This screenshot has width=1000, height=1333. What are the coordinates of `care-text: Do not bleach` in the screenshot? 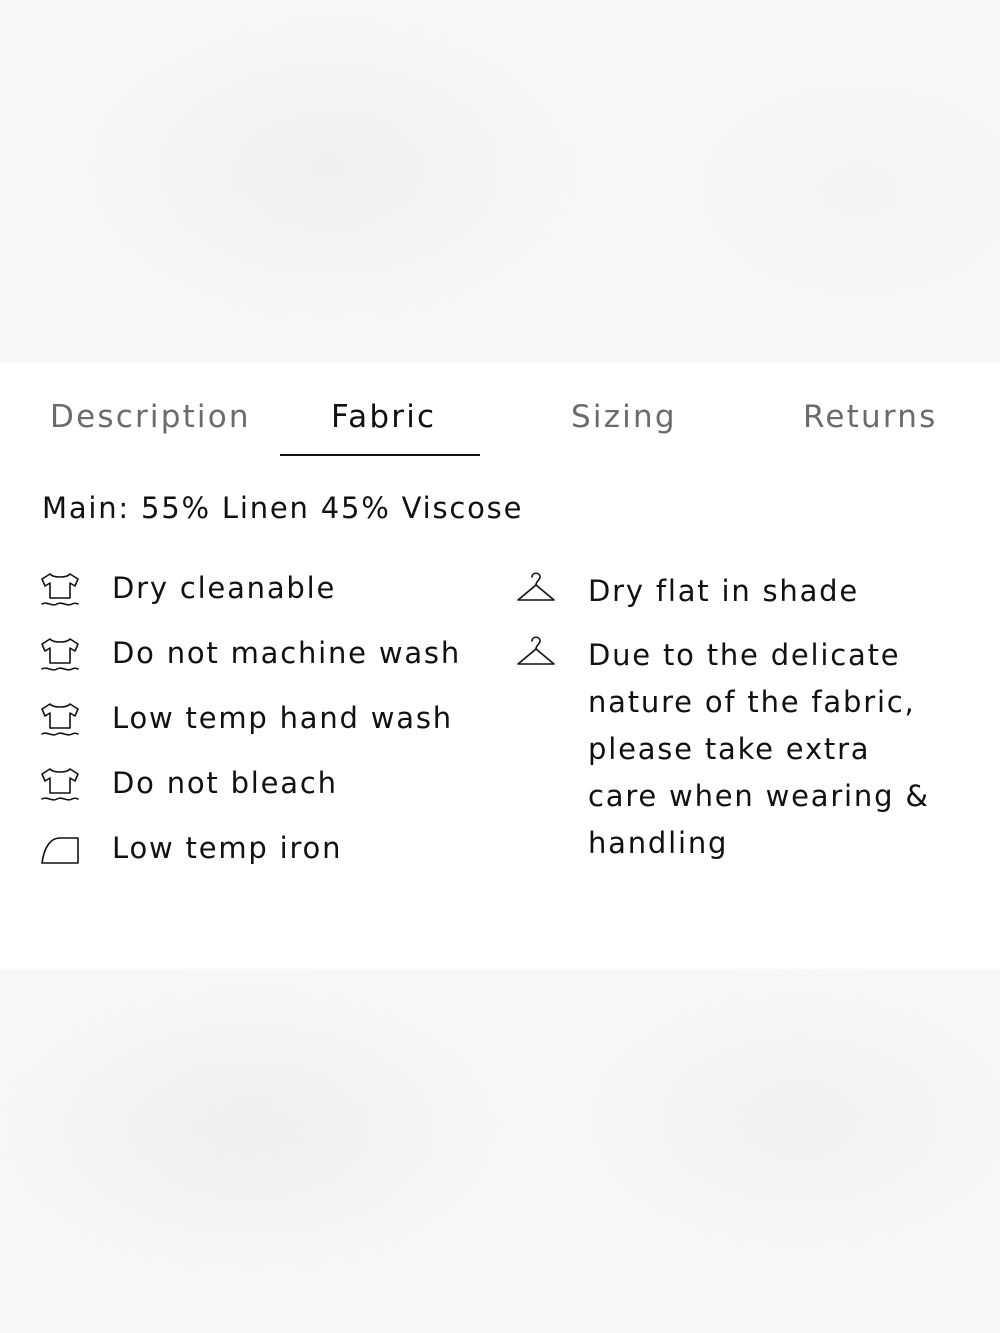 It's located at (225, 783).